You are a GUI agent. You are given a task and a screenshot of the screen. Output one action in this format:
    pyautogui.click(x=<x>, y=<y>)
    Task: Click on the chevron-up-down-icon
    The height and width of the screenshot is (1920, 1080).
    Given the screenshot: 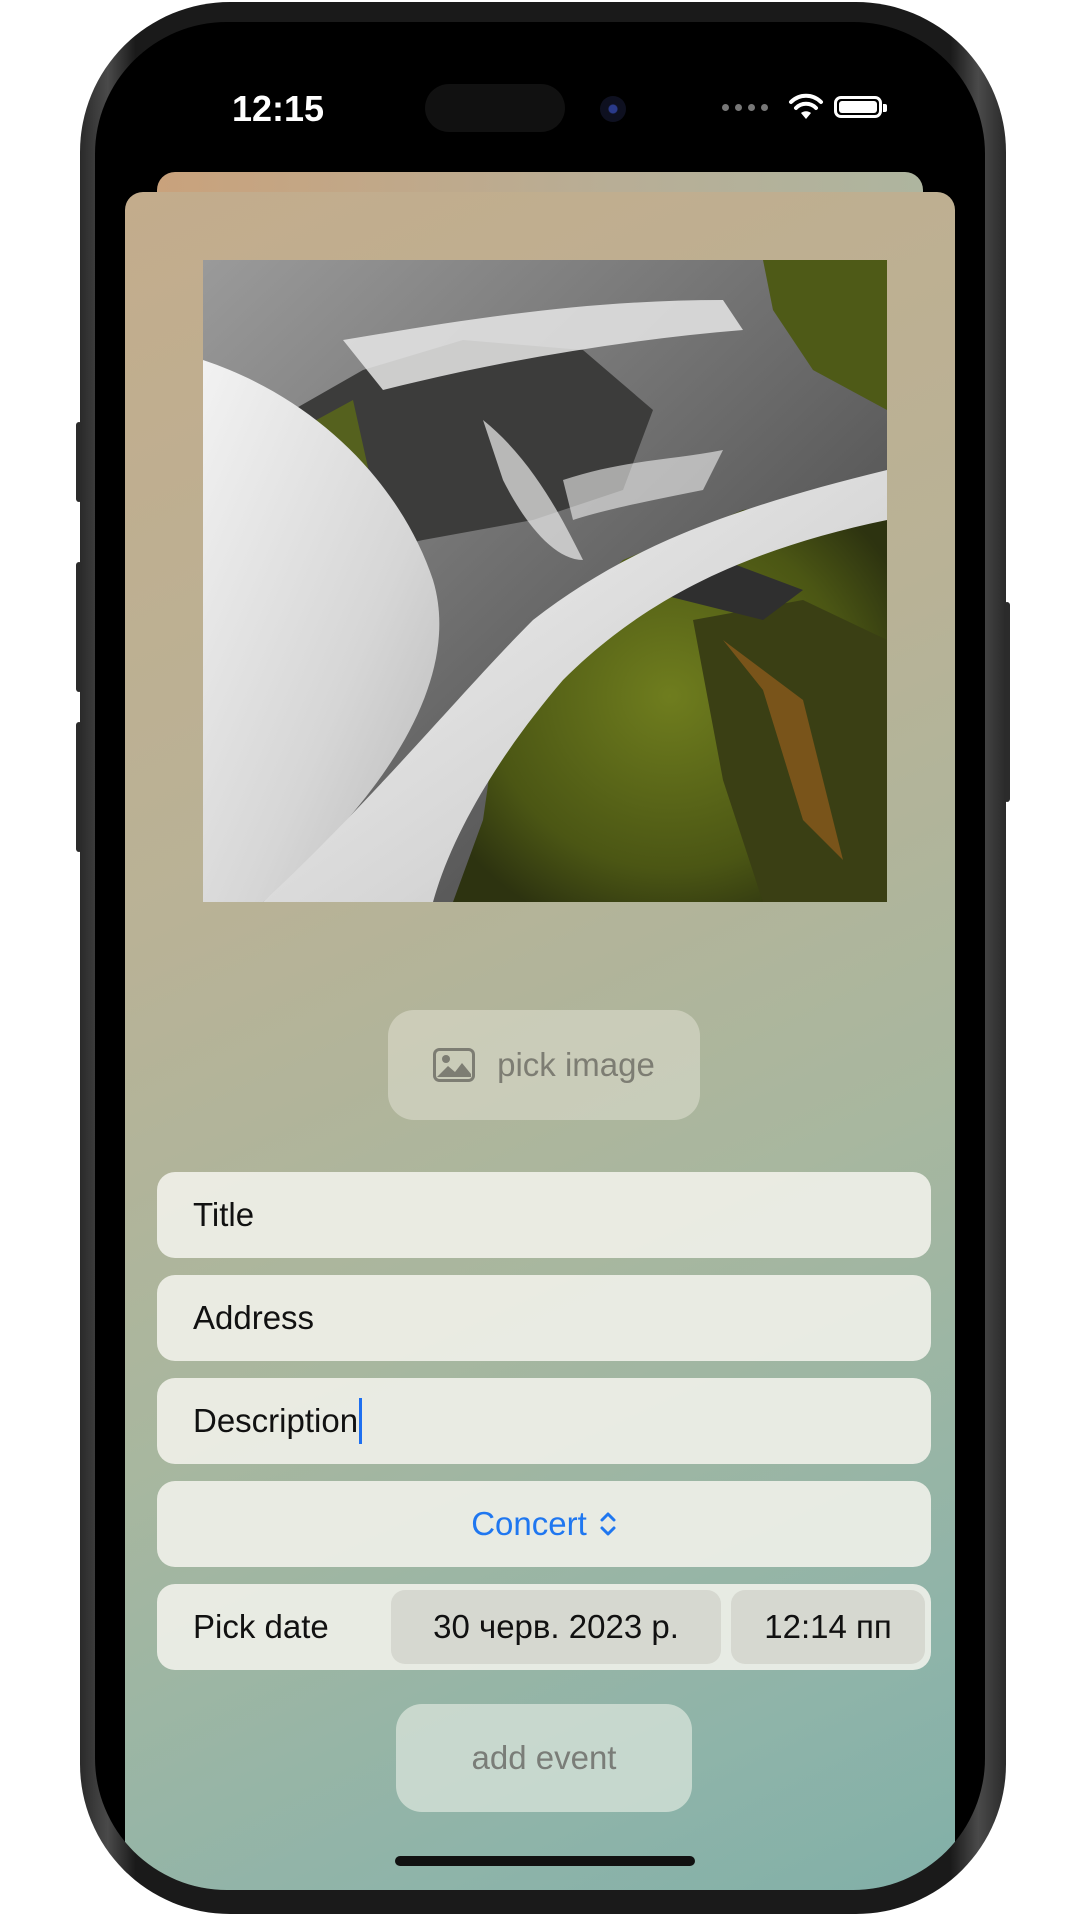 What is the action you would take?
    pyautogui.click(x=608, y=1524)
    